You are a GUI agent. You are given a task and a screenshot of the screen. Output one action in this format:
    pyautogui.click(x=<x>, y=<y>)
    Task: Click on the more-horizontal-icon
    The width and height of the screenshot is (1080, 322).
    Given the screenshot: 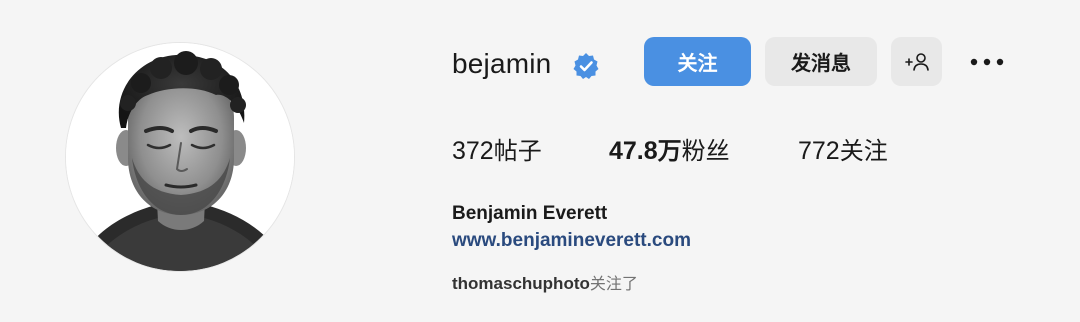 What is the action you would take?
    pyautogui.click(x=987, y=61)
    